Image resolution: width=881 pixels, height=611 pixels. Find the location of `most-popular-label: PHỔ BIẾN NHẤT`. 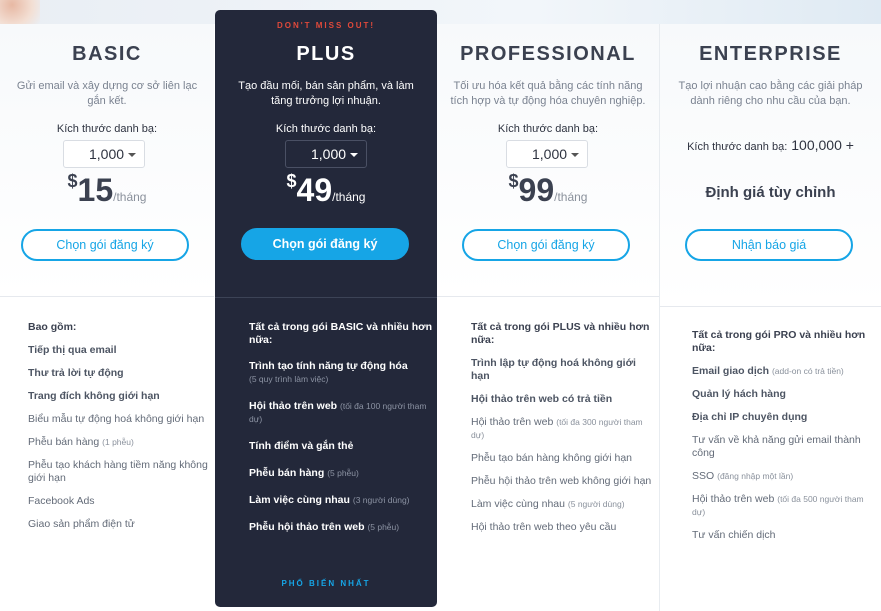

most-popular-label: PHỔ BIẾN NHẤT is located at coordinates (326, 583).